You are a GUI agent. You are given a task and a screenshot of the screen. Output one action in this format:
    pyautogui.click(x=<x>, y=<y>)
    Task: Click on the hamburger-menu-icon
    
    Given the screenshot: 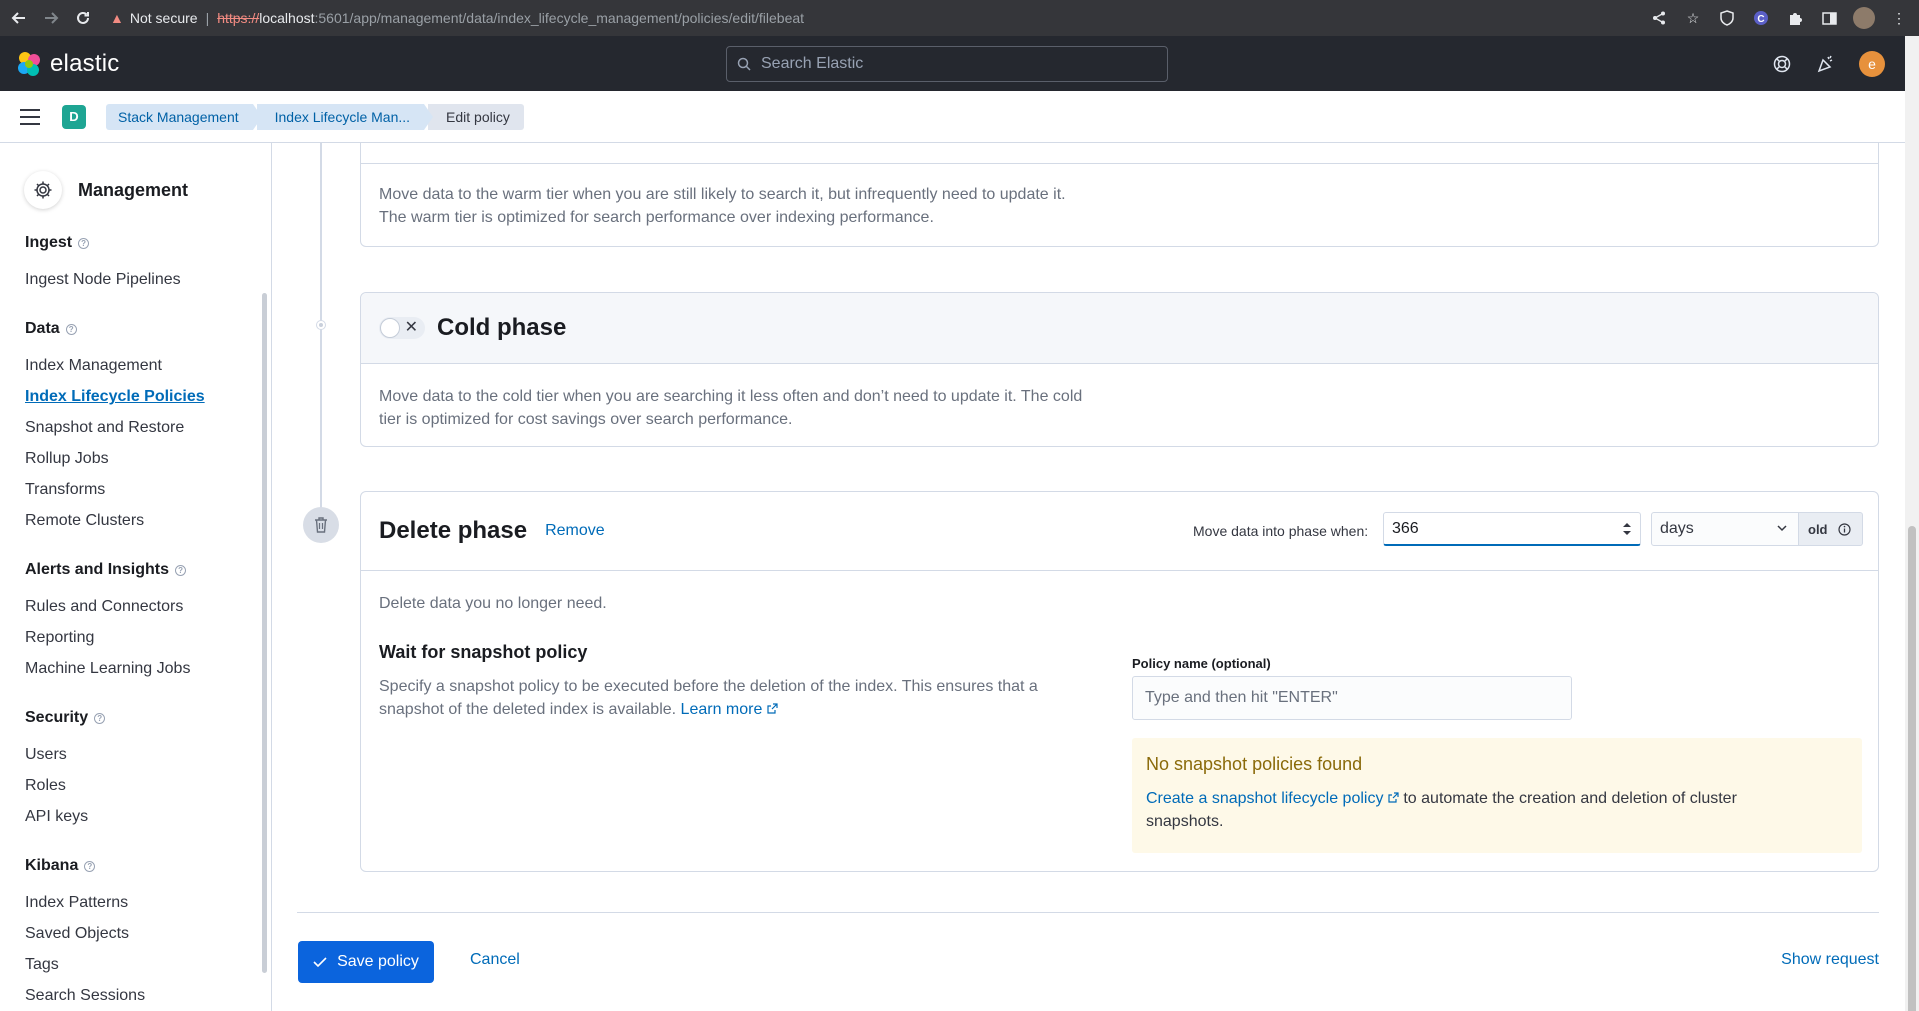 What is the action you would take?
    pyautogui.click(x=30, y=116)
    